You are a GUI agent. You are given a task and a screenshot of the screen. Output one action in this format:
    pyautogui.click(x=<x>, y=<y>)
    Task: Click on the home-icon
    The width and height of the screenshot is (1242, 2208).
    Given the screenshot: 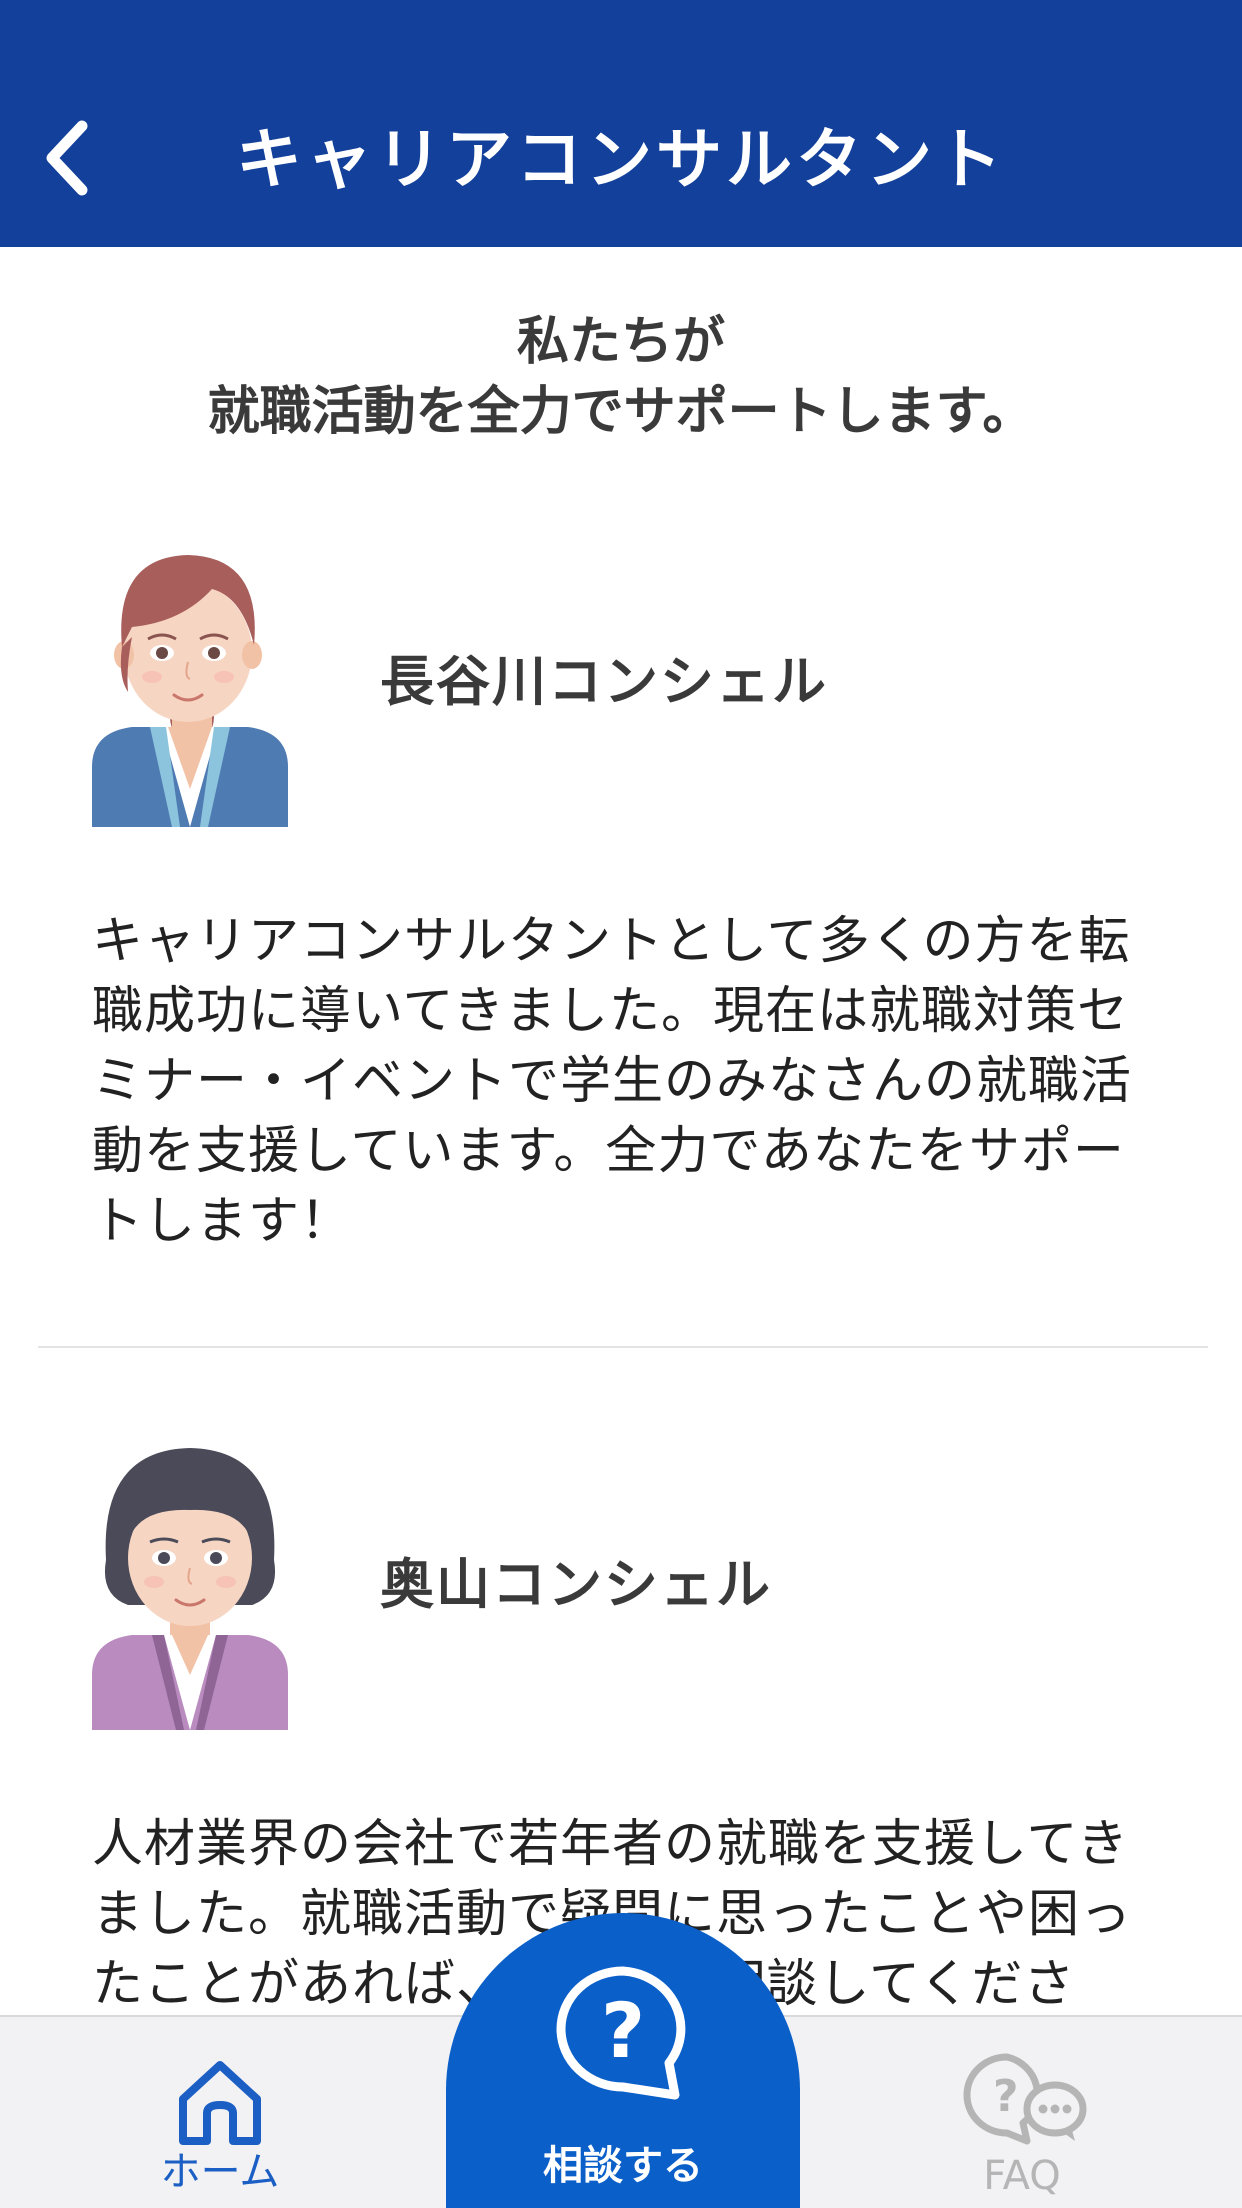 What is the action you would take?
    pyautogui.click(x=220, y=2104)
    